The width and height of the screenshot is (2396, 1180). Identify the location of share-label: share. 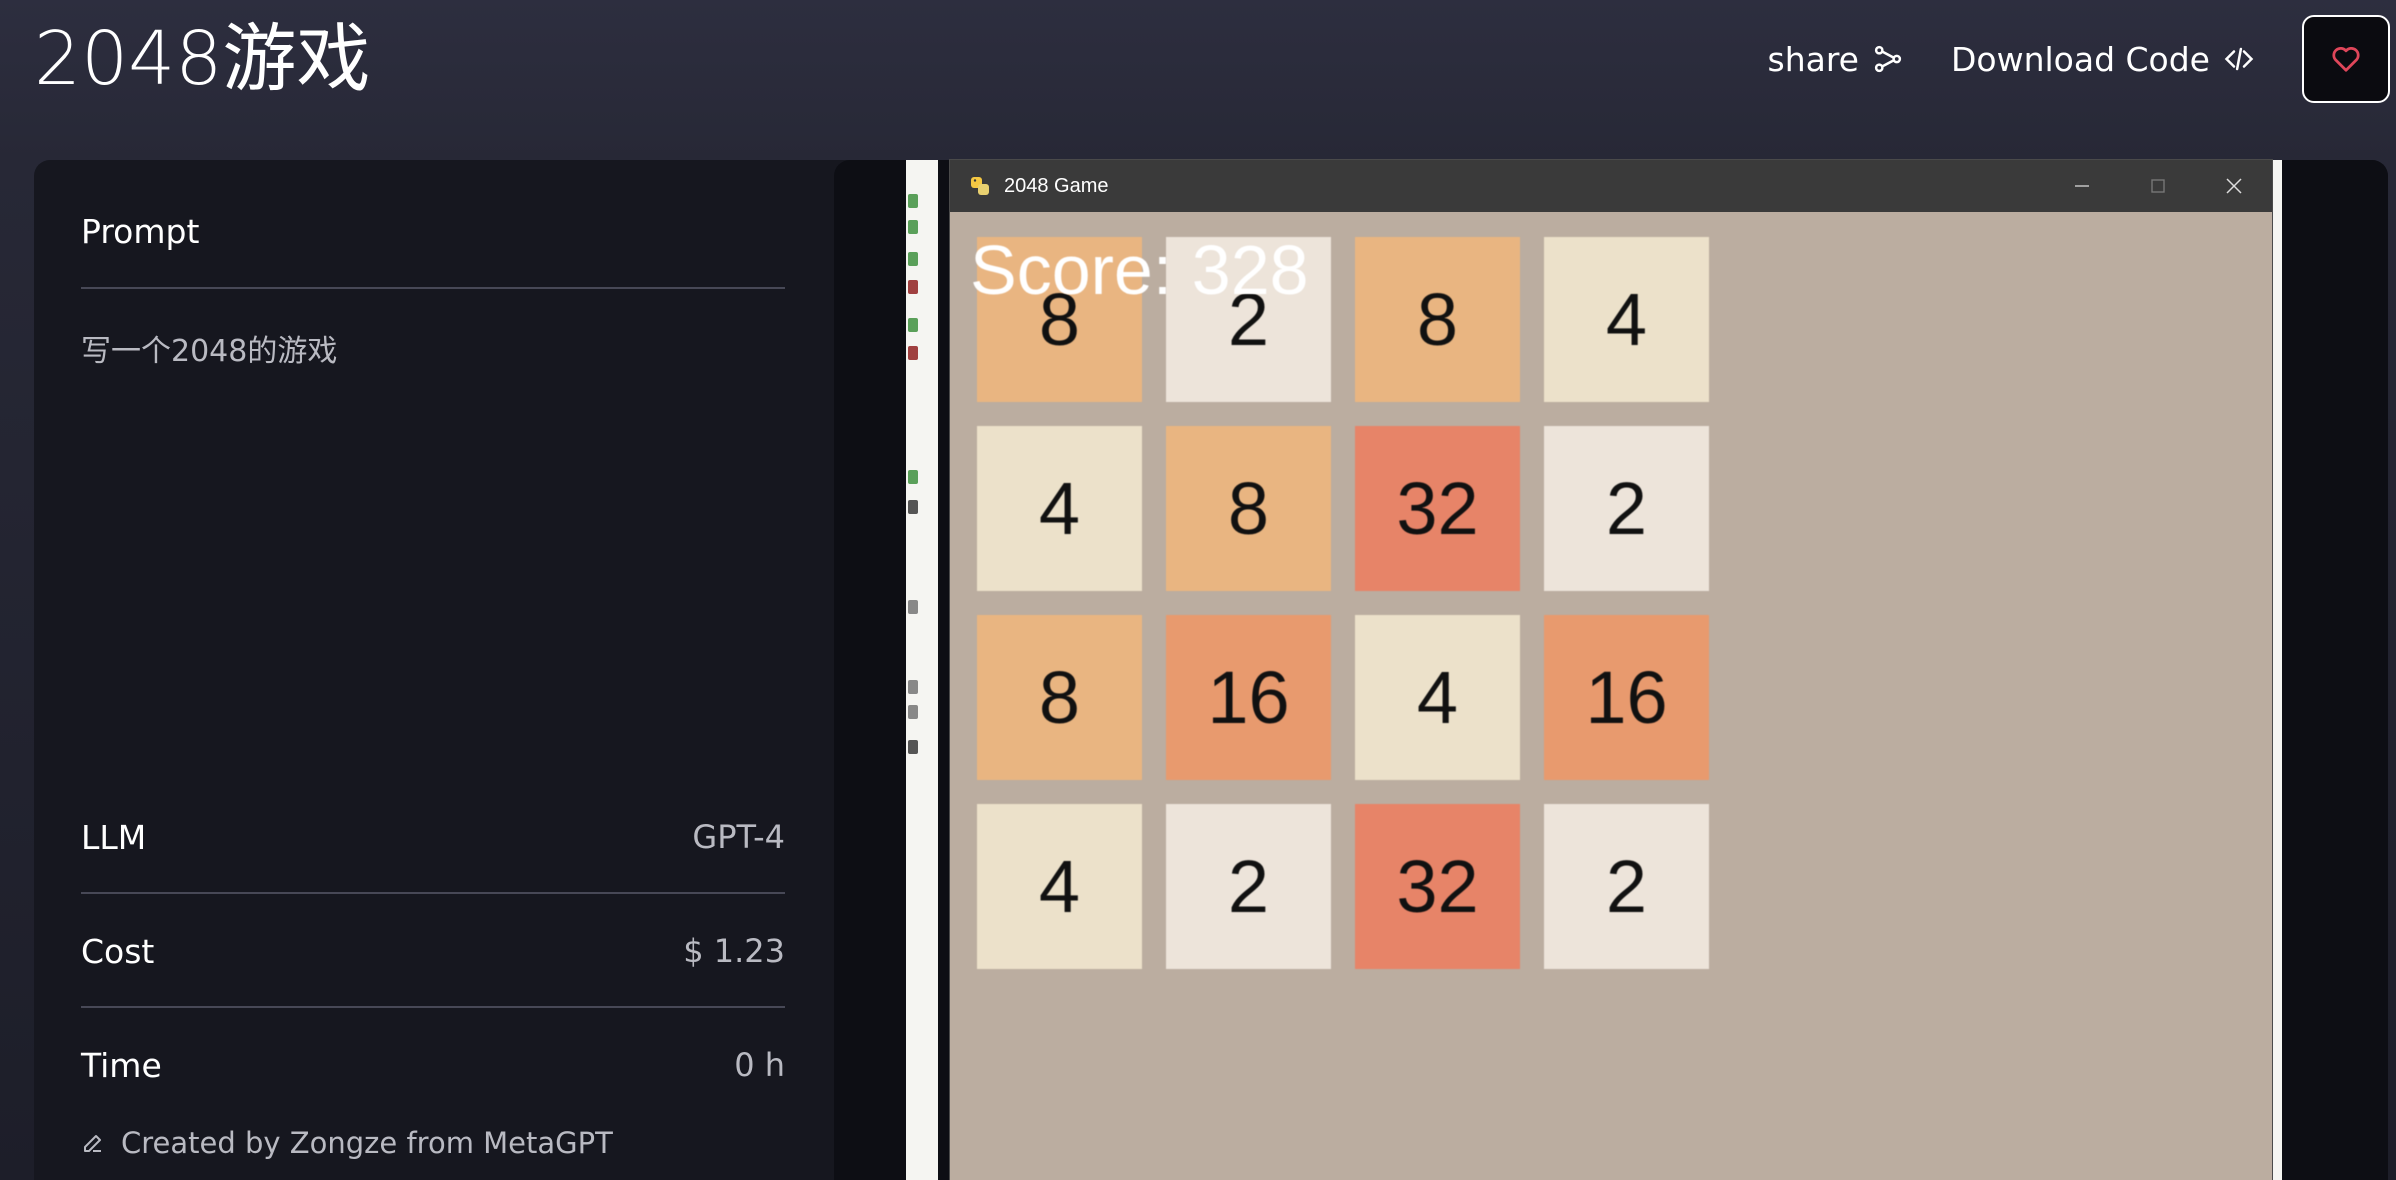
(1813, 59).